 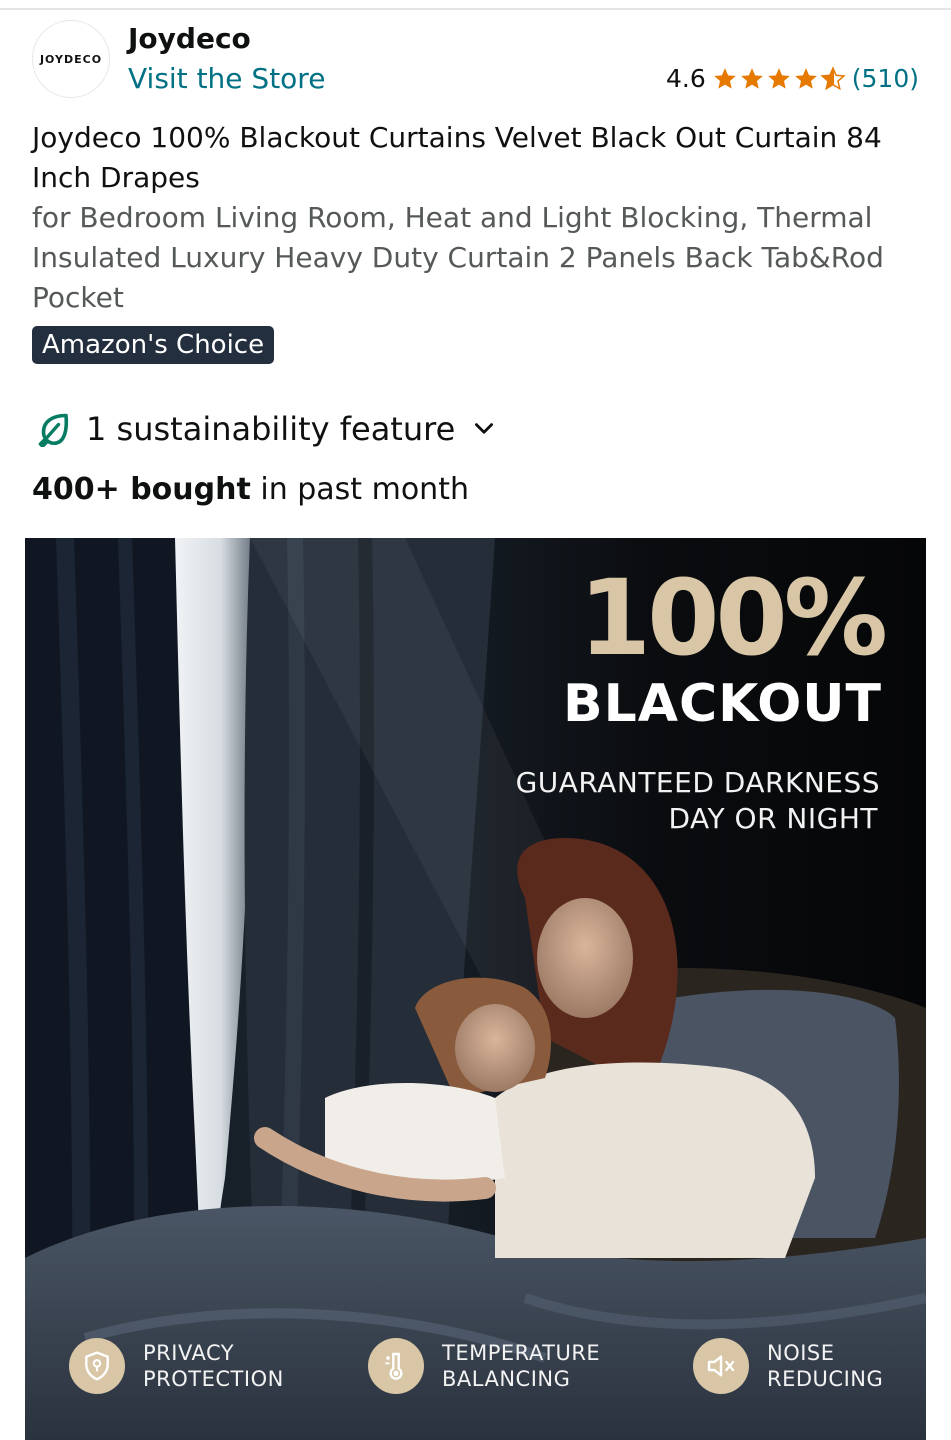 What do you see at coordinates (271, 429) in the screenshot?
I see `sustainability-label: 1 sustainability feature` at bounding box center [271, 429].